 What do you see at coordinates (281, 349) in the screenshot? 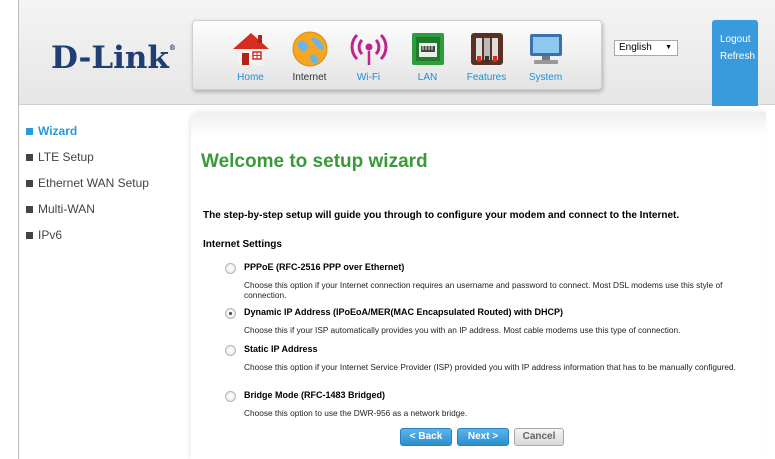
I see `option-label: Static IP Address` at bounding box center [281, 349].